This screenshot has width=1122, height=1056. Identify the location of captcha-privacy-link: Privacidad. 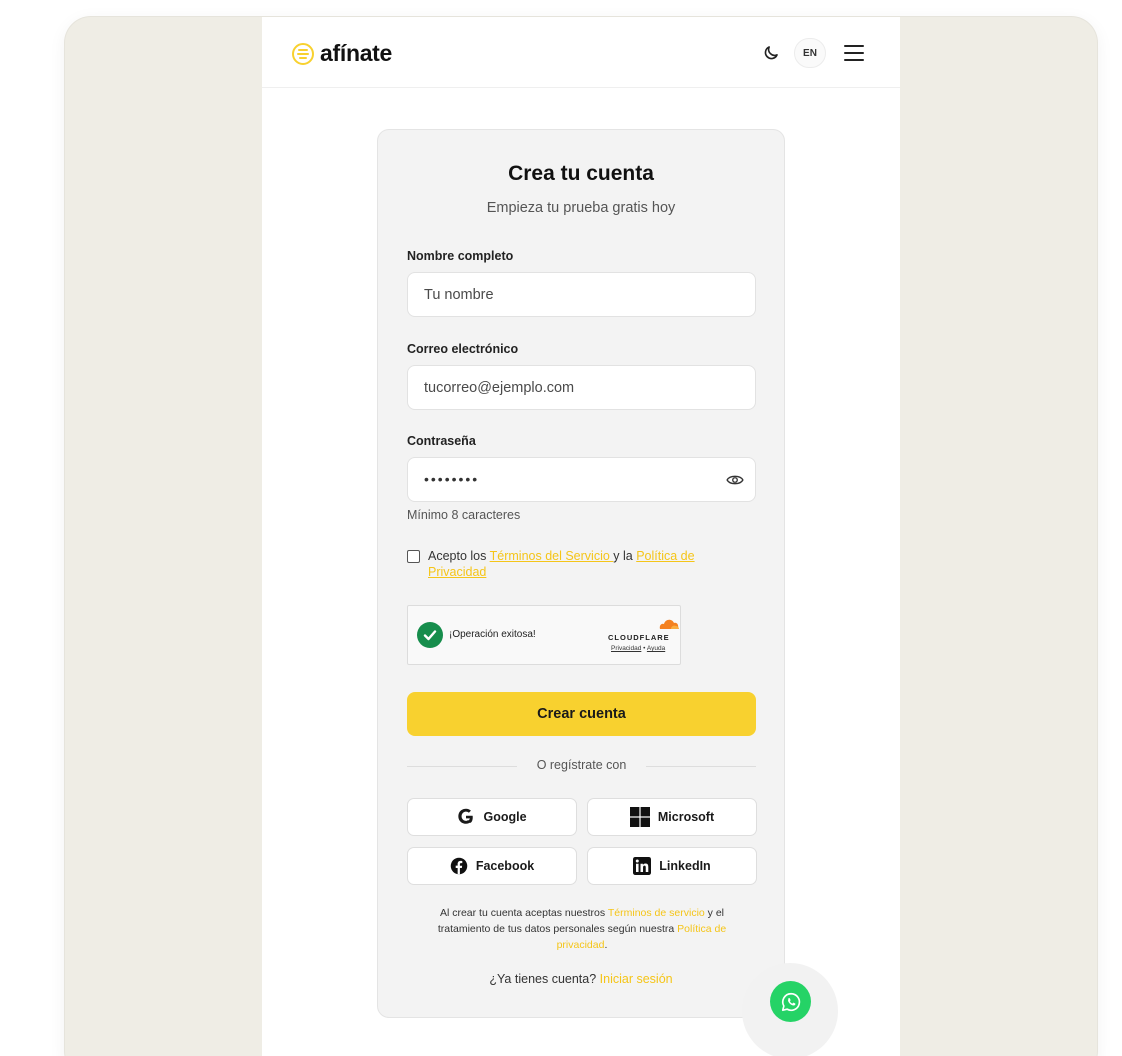
(626, 648).